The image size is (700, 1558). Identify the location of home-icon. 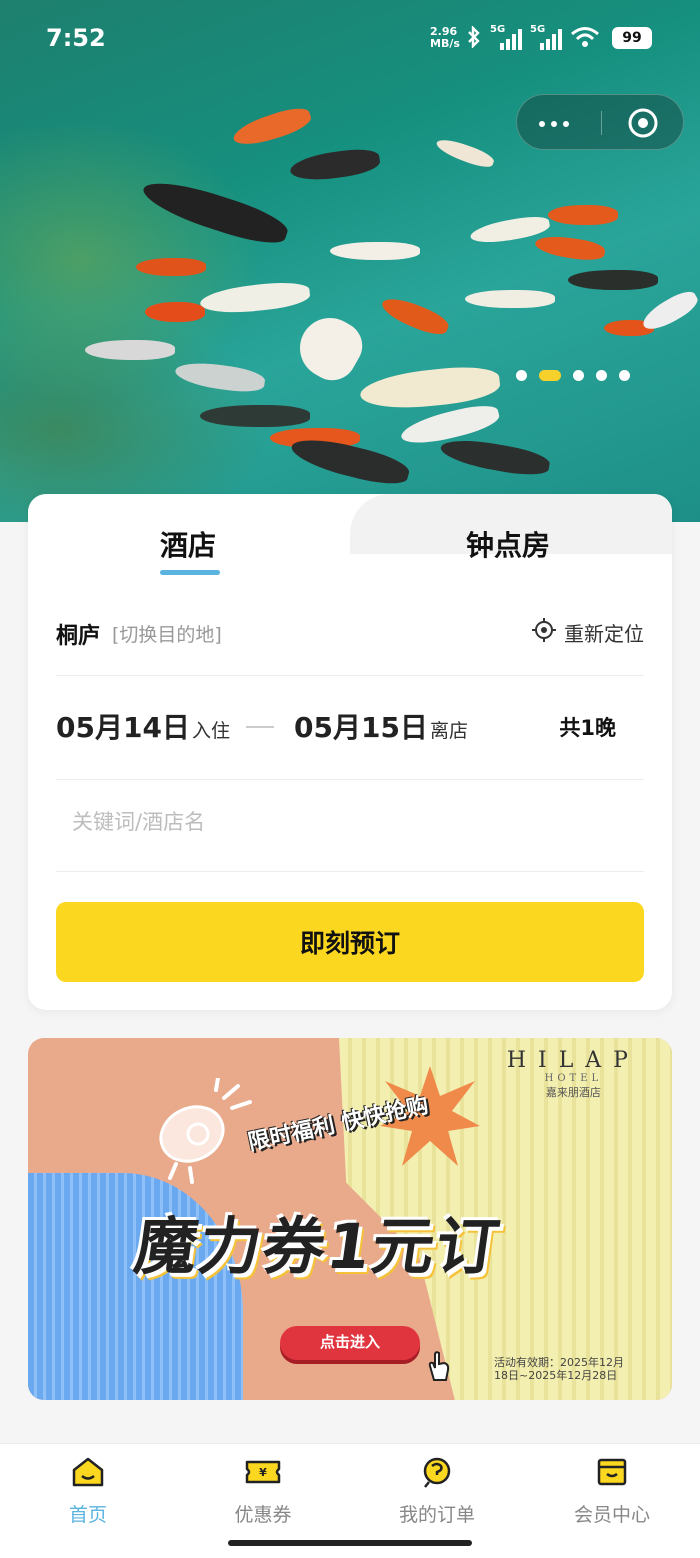
(88, 1474).